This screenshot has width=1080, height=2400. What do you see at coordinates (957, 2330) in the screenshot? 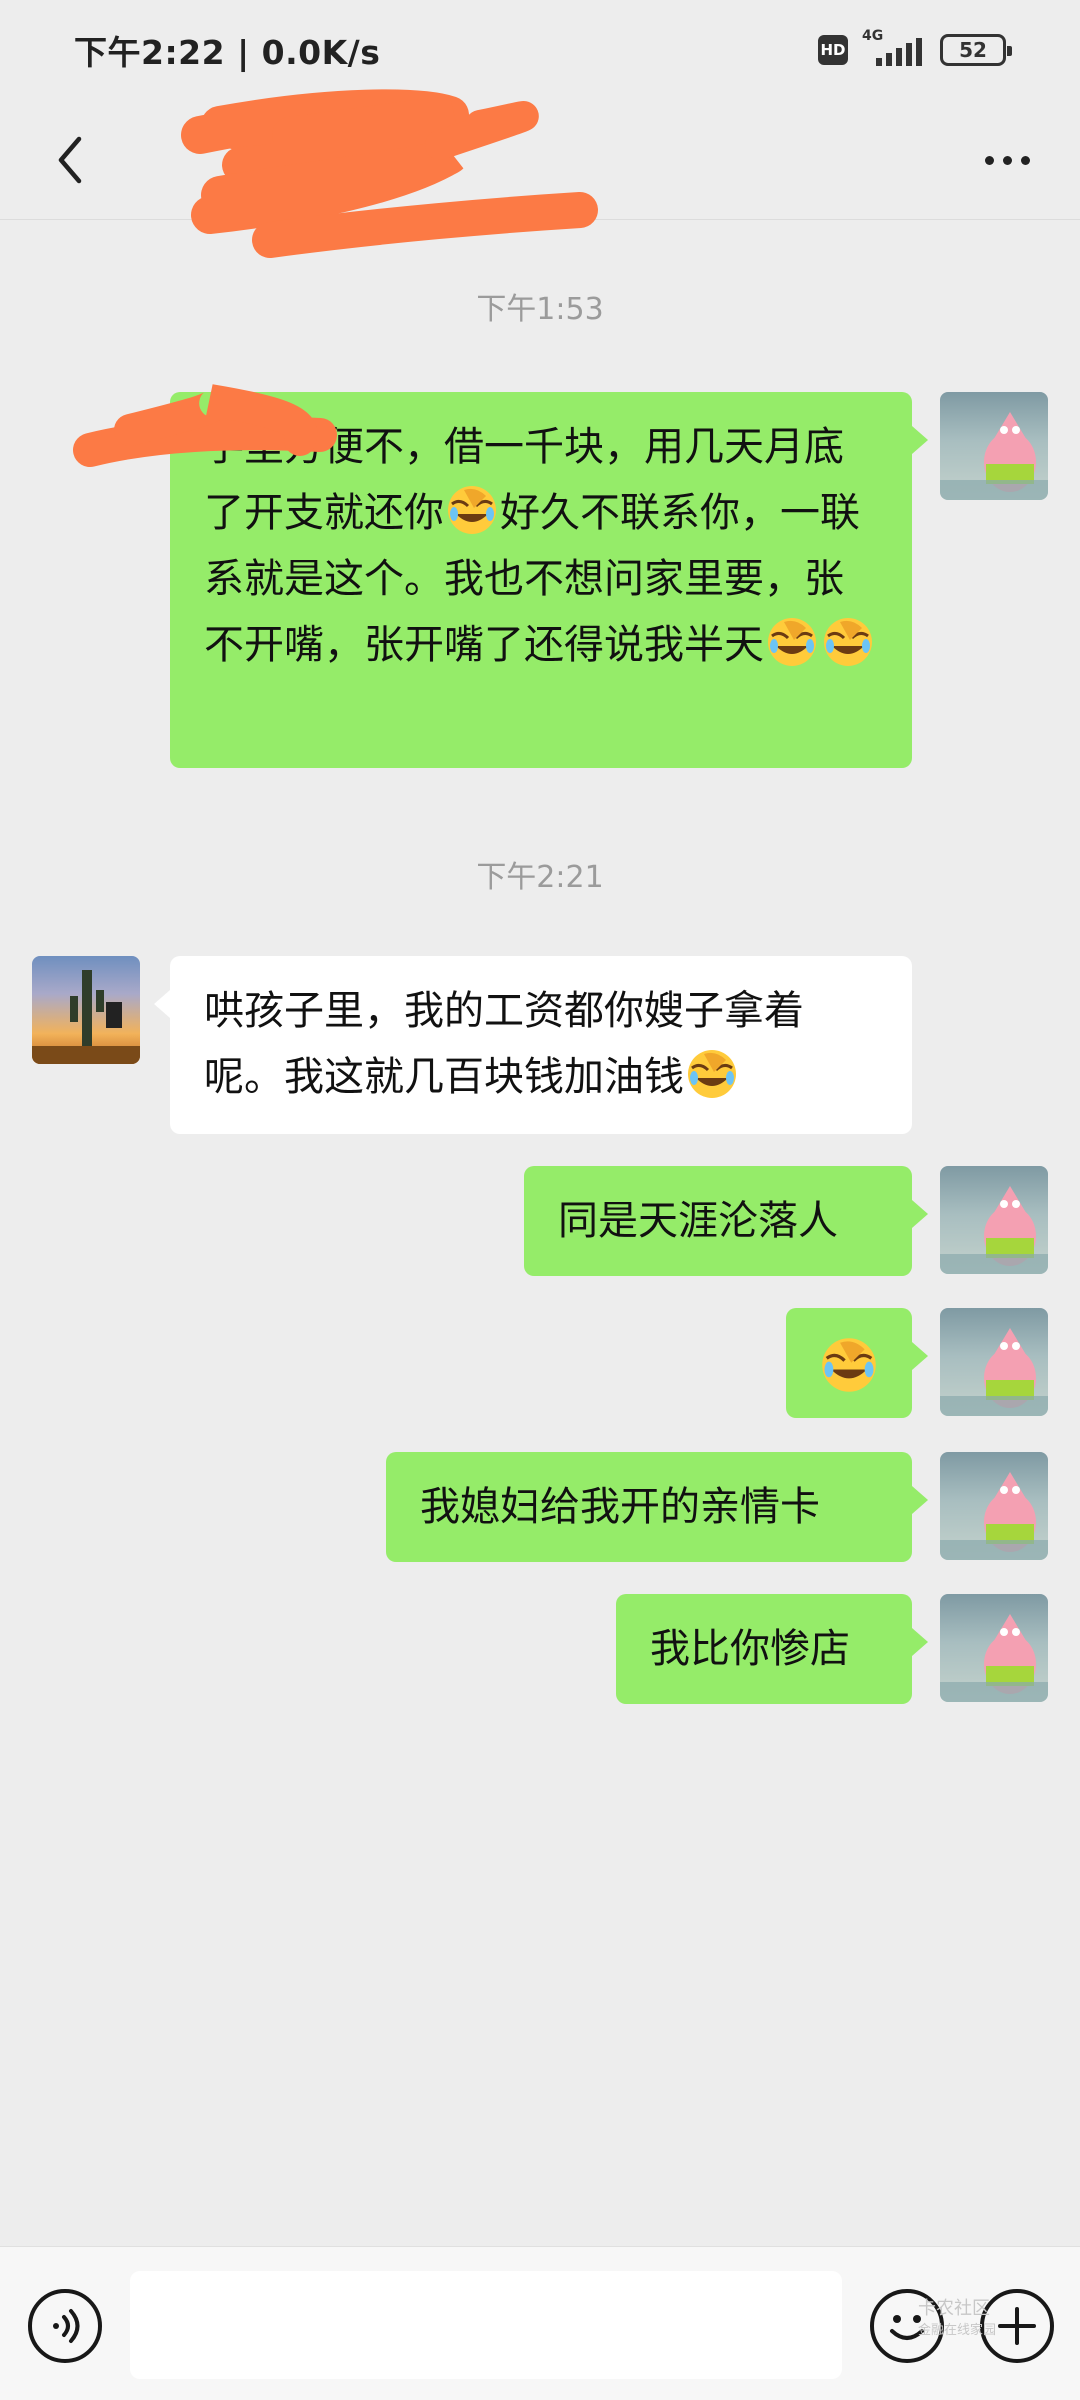
I see `watermark-line-2: 金融在线家园` at bounding box center [957, 2330].